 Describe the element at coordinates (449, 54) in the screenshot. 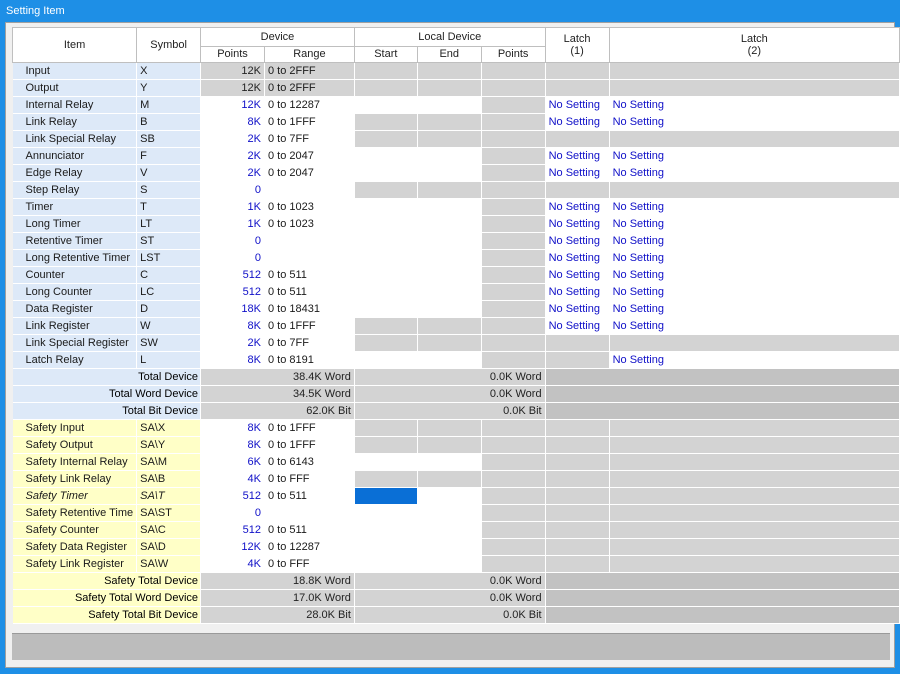

I see `header-end: End` at that location.